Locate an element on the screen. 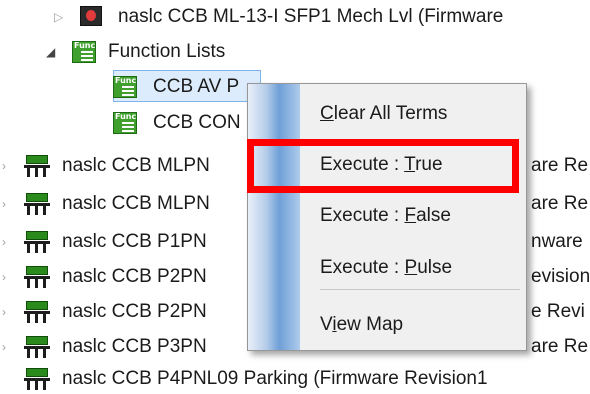 The width and height of the screenshot is (590, 394). tree-item-label: naslc CCB P1PN is located at coordinates (134, 241).